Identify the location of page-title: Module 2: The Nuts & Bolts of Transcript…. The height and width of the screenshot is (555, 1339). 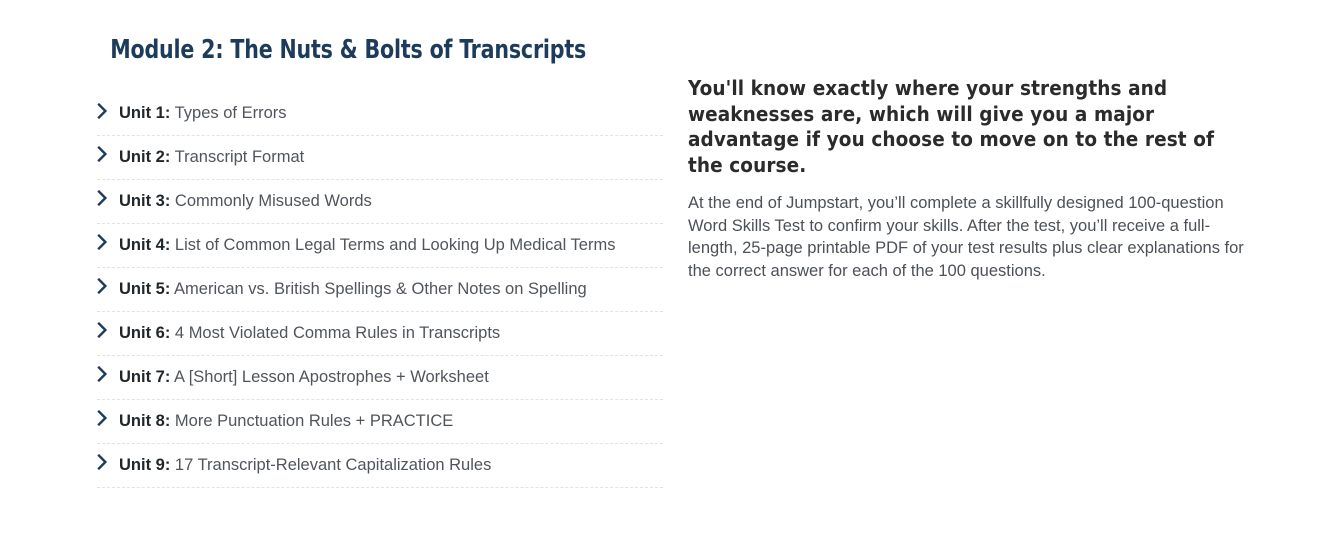
(348, 50).